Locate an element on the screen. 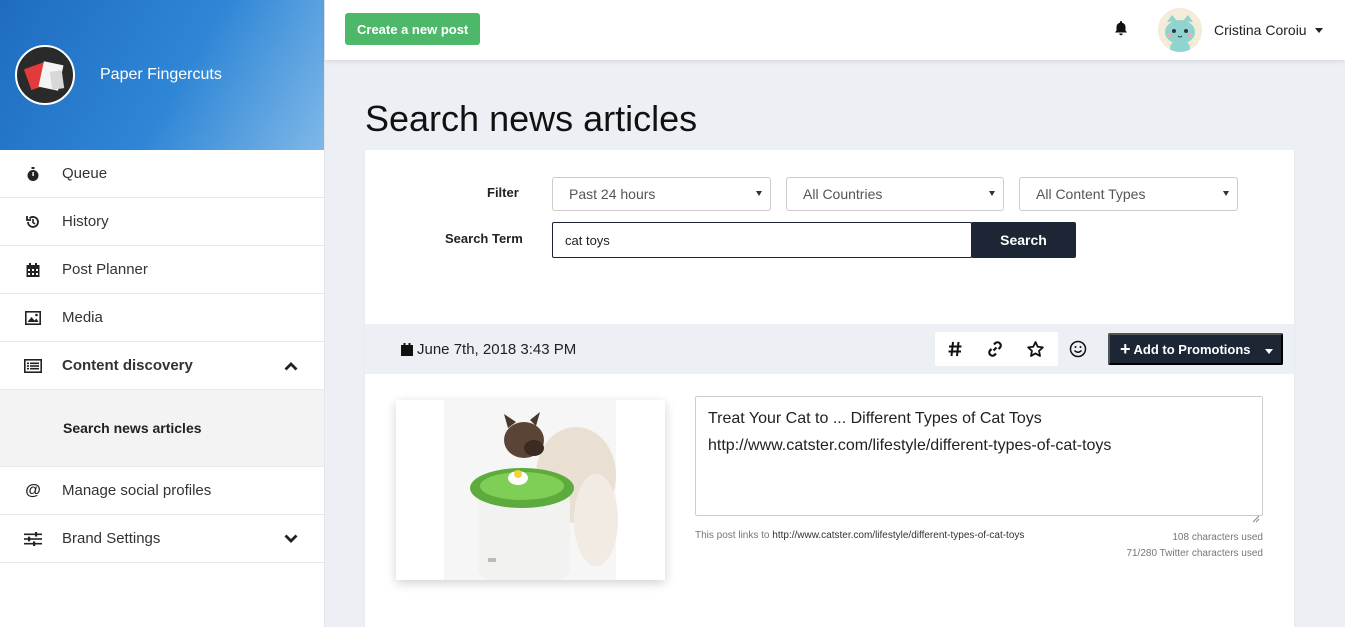 This screenshot has height=627, width=1345. add-to-promotions-button: + Add to Promotions is located at coordinates (1195, 349).